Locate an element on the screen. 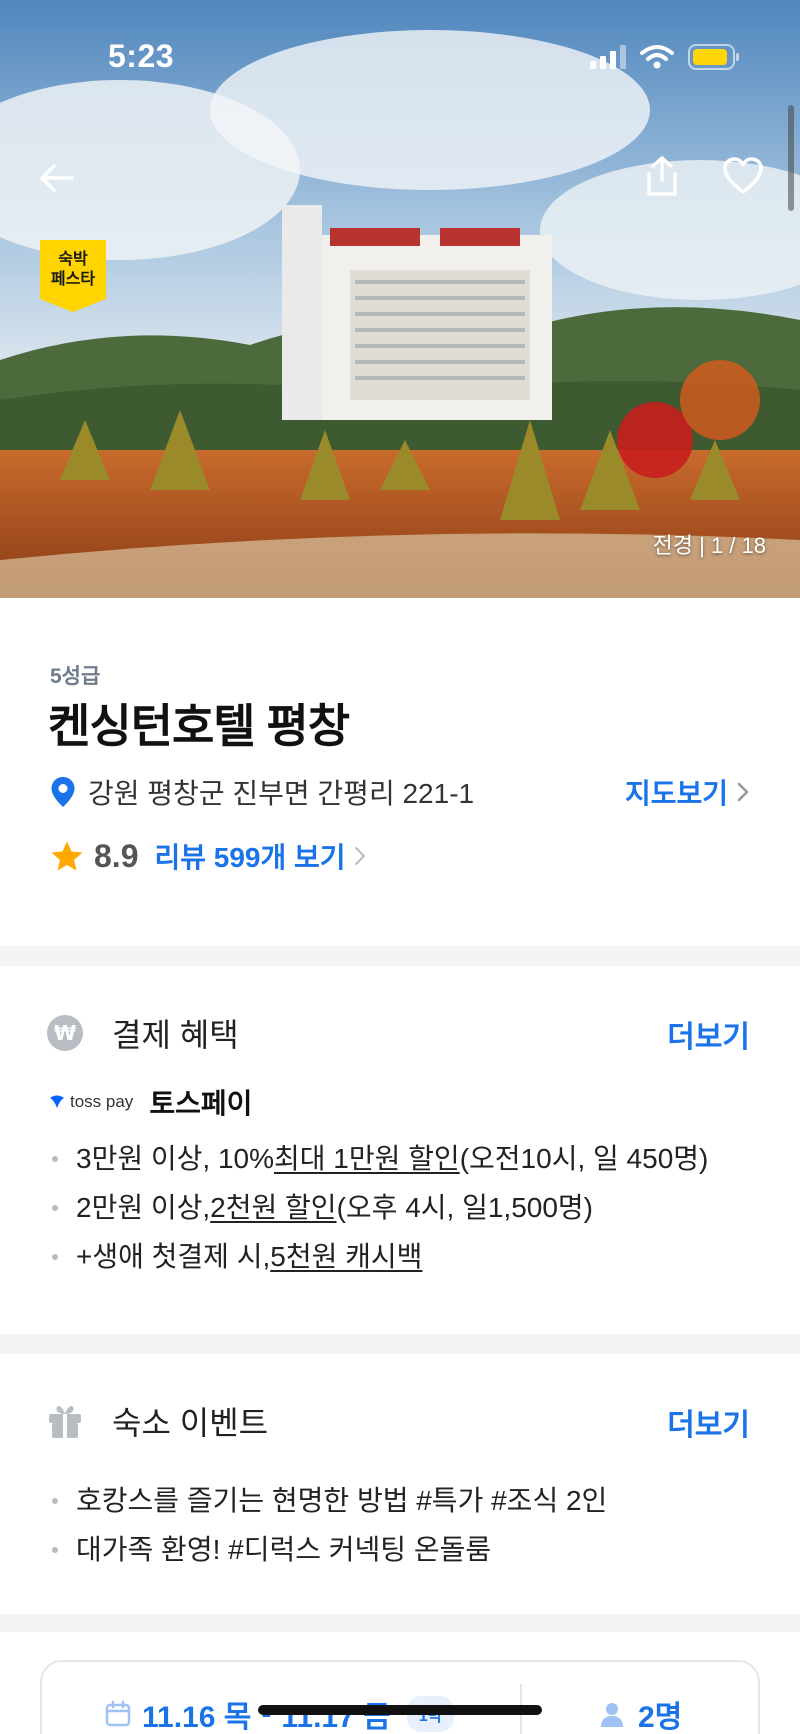 The width and height of the screenshot is (800, 1734). list-item: 대가족 환영! #디럭스 커넥팅 온돌룸 is located at coordinates (329, 1549).